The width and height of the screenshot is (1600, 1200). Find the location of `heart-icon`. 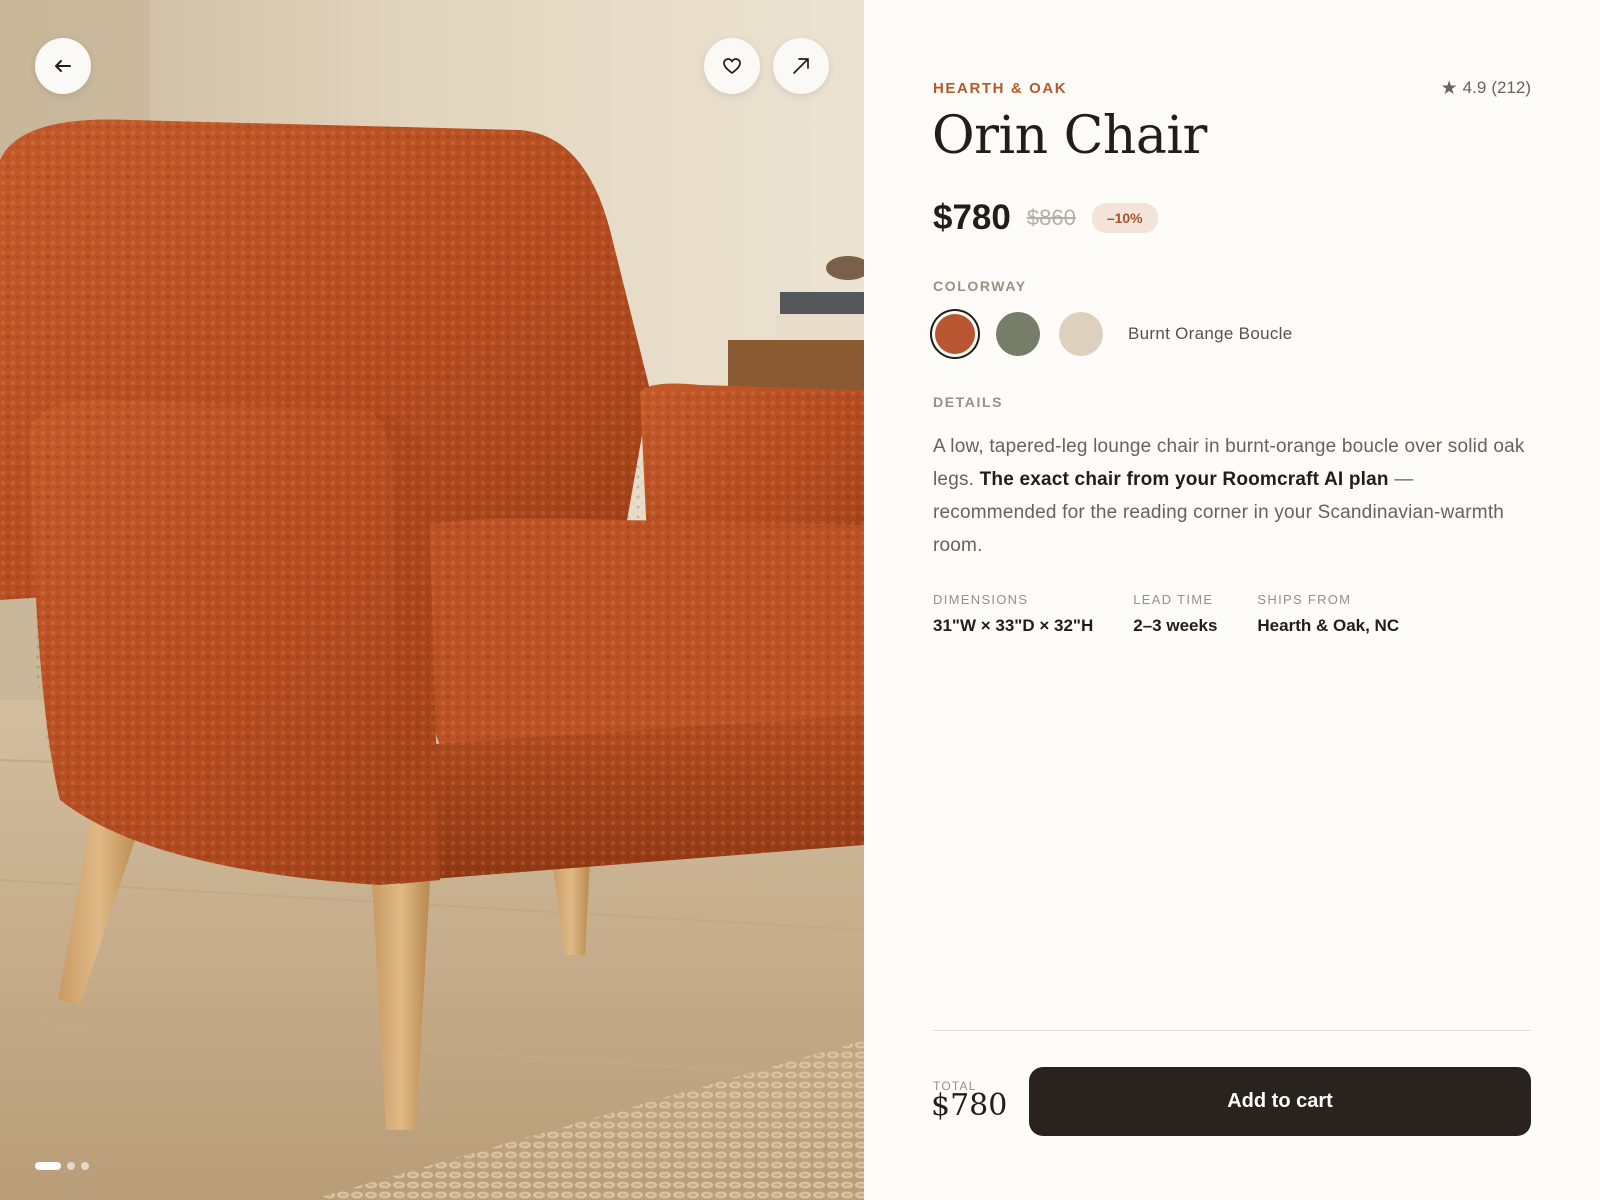

heart-icon is located at coordinates (732, 66).